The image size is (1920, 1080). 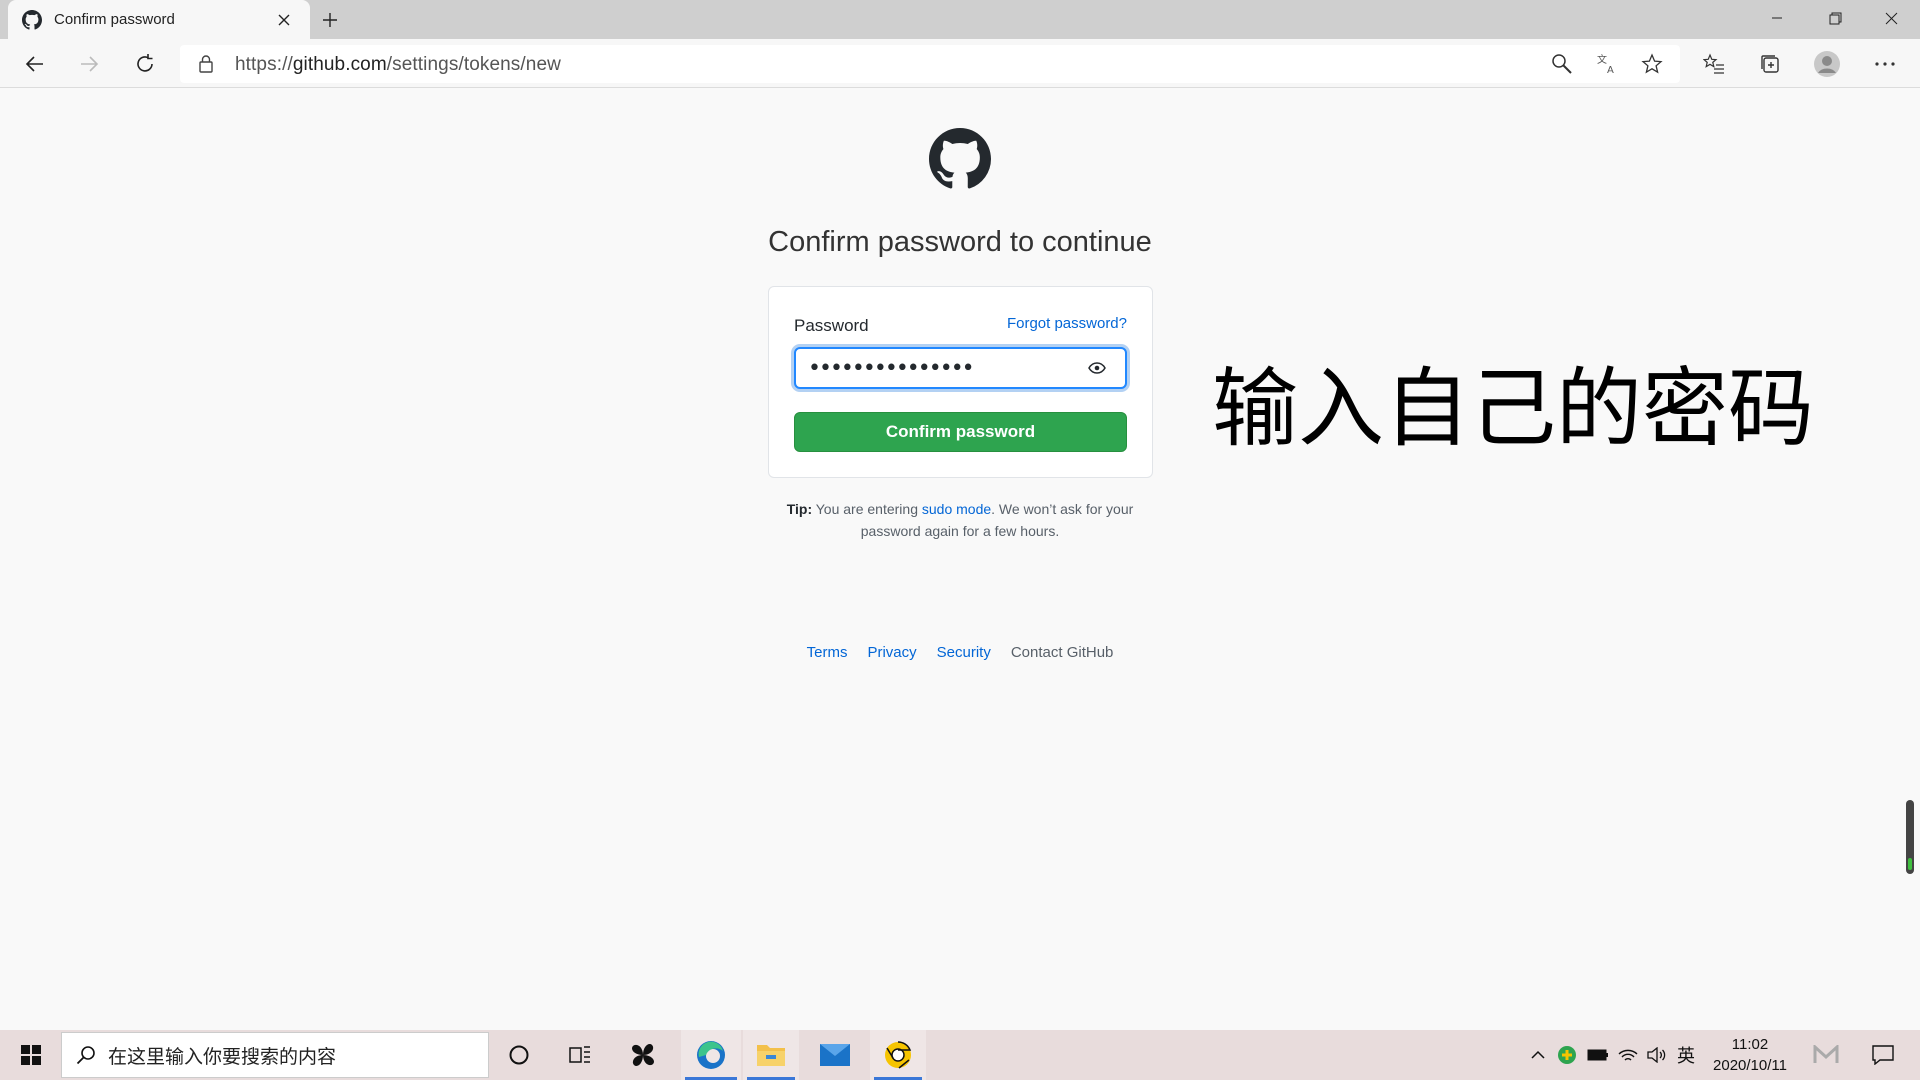 I want to click on translate-icon: 文A, so click(x=1607, y=64).